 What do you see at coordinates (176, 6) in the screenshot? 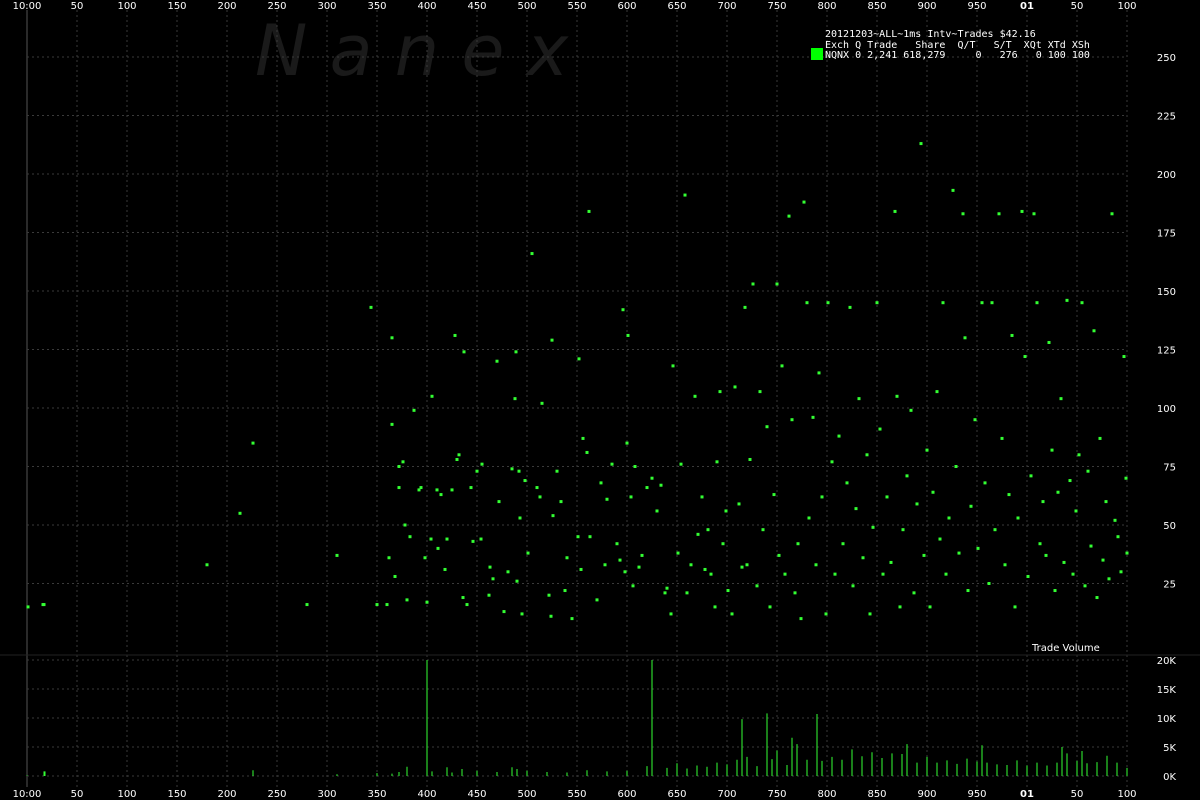
I see `x-tick-label-top: 150` at bounding box center [176, 6].